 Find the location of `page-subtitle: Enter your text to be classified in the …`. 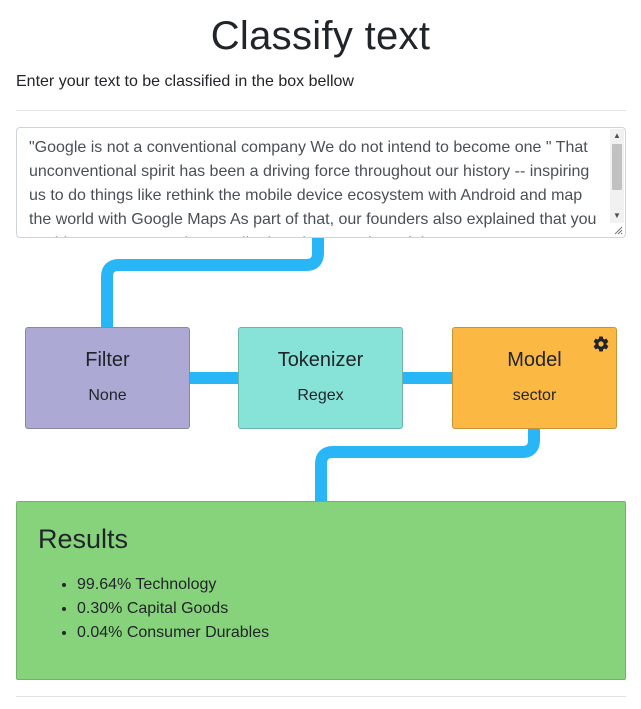

page-subtitle: Enter your text to be classified in the … is located at coordinates (185, 81).